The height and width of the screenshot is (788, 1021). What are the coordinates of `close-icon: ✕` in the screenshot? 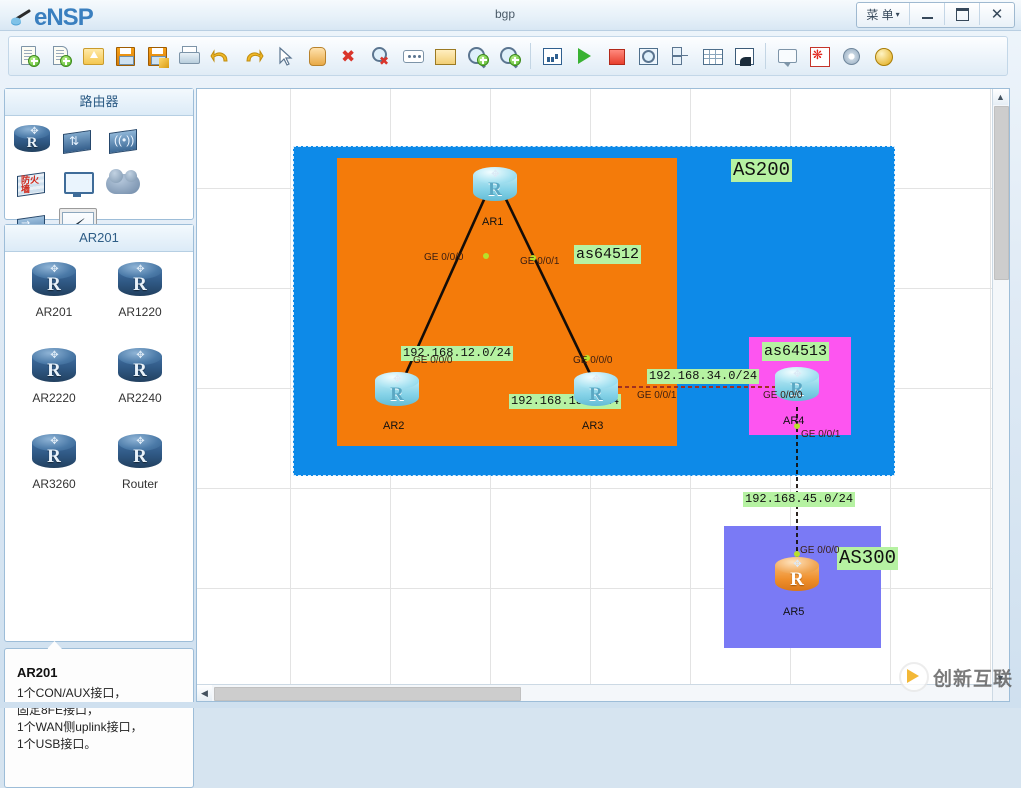 It's located at (997, 14).